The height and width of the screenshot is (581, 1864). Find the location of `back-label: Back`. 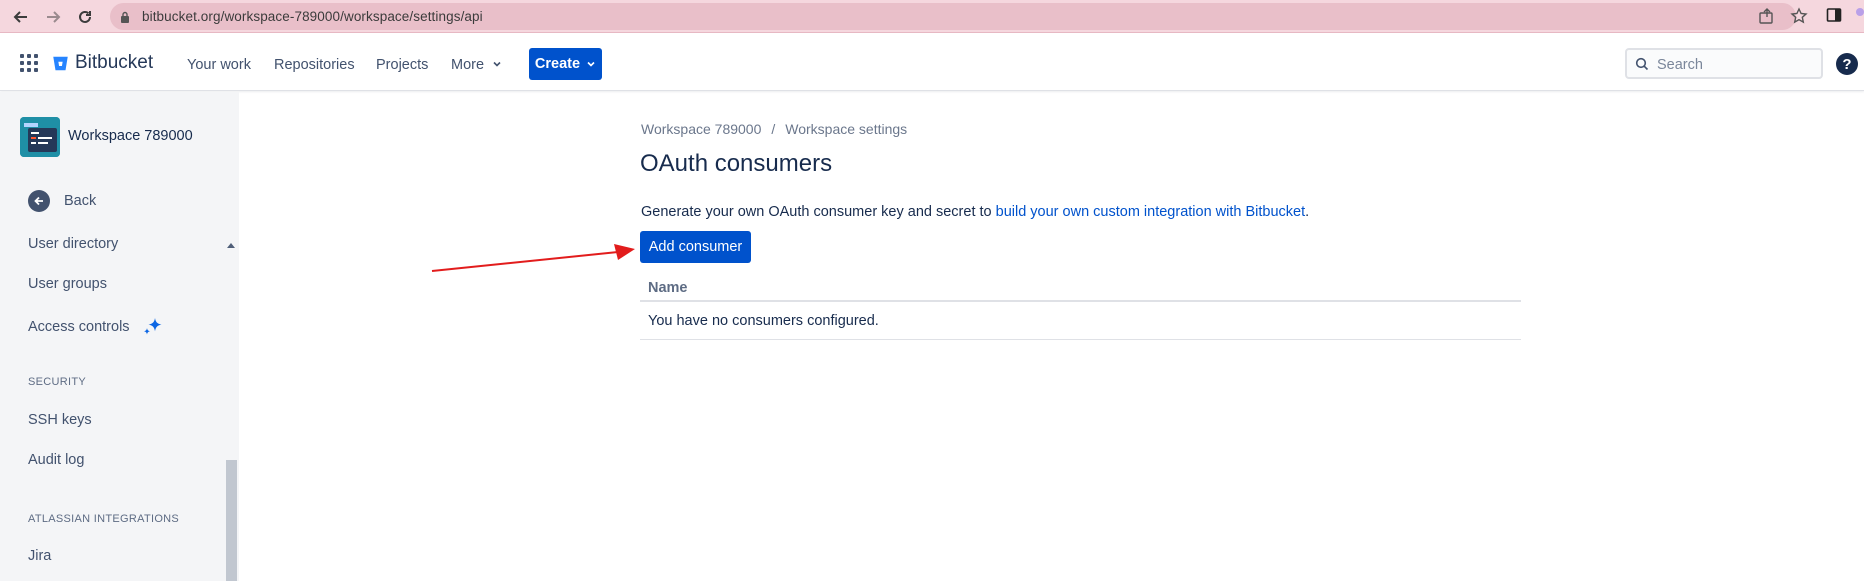

back-label: Back is located at coordinates (80, 201).